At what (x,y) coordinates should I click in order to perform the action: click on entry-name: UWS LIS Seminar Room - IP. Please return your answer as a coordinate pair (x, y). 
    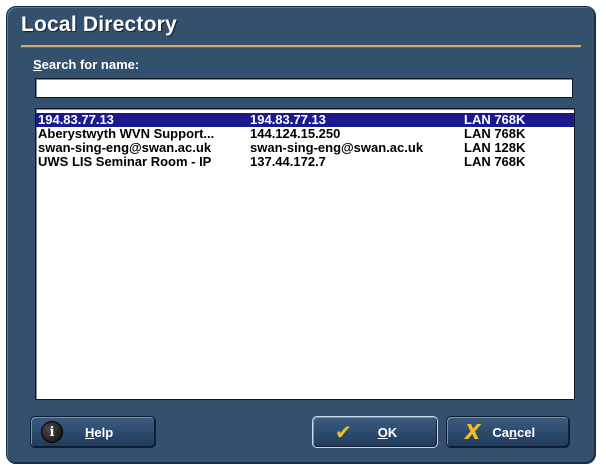
    Looking at the image, I should click on (125, 162).